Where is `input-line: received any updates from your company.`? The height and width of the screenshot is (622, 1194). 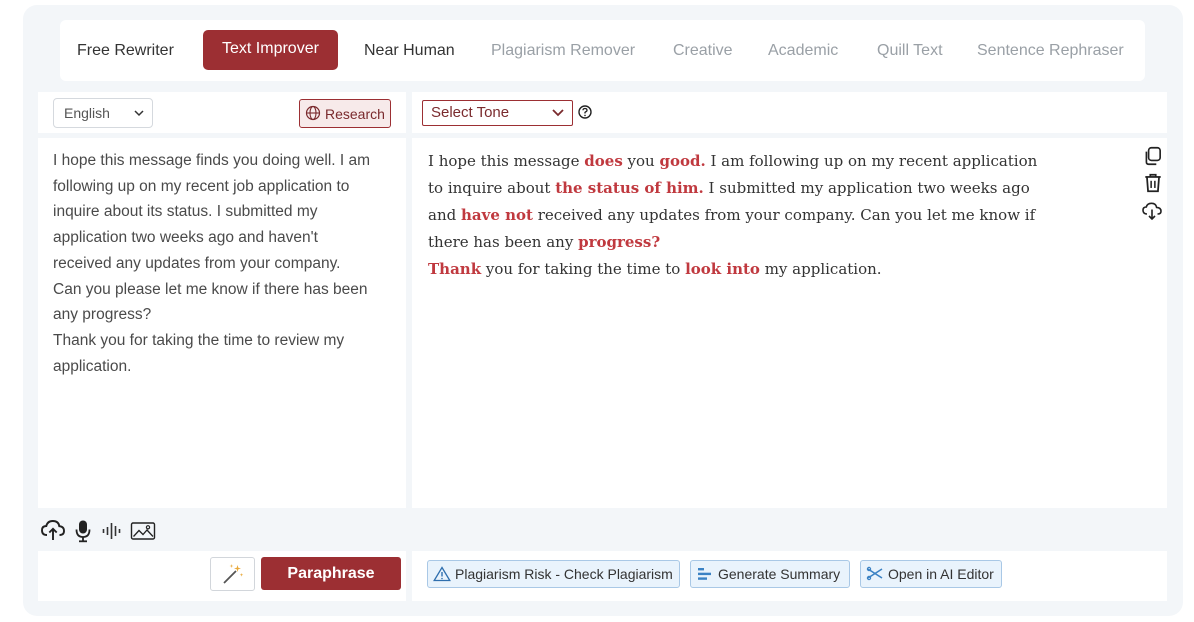 input-line: received any updates from your company. is located at coordinates (197, 263).